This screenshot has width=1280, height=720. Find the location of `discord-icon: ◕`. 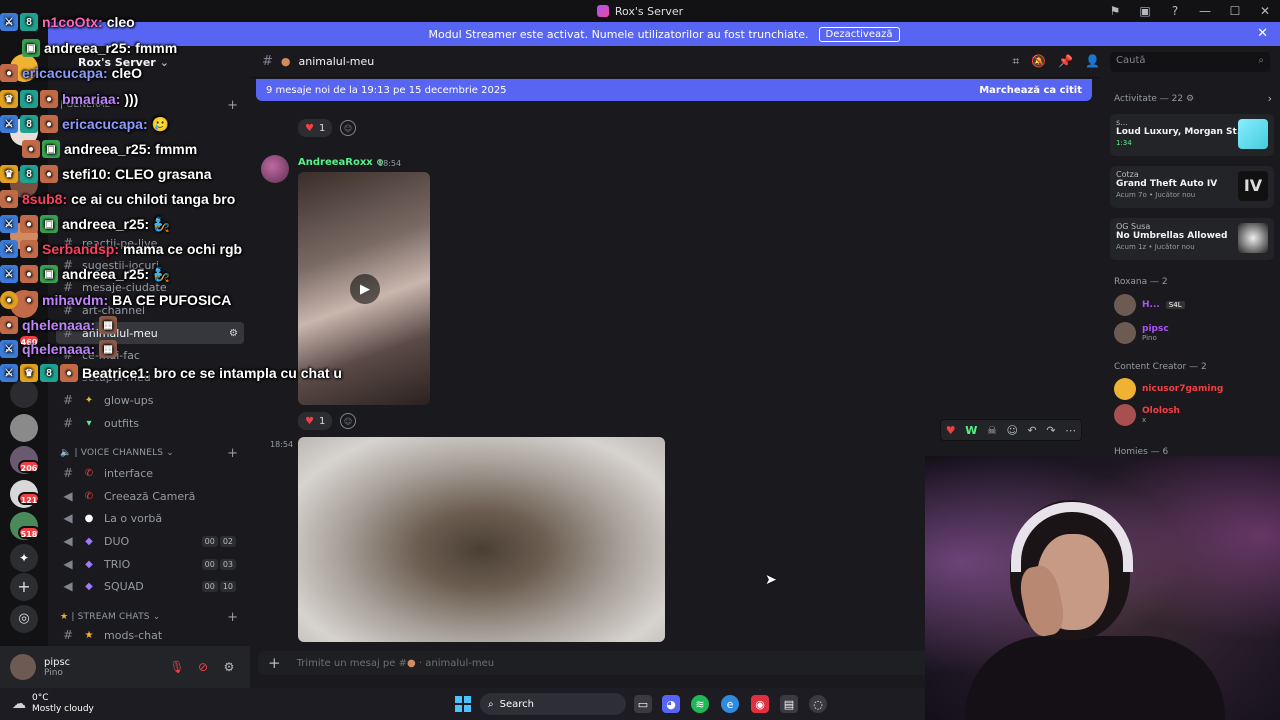

discord-icon: ◕ is located at coordinates (671, 704).